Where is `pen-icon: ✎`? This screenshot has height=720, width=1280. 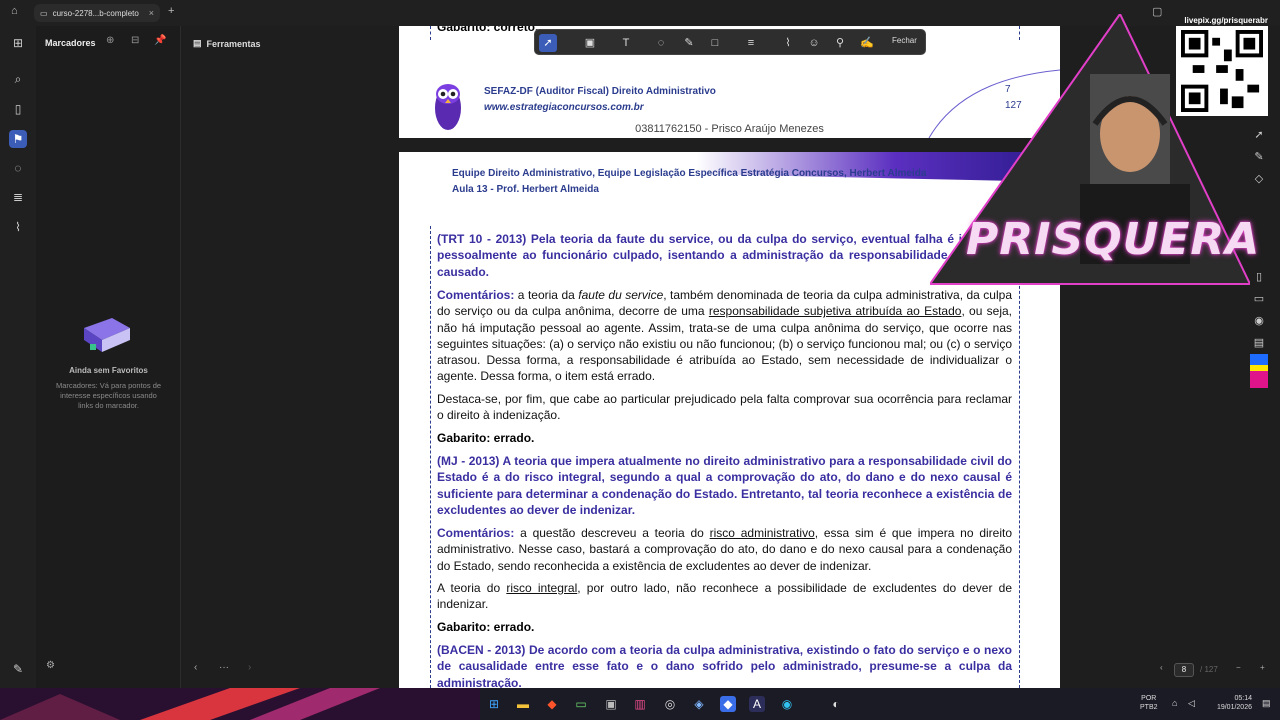 pen-icon: ✎ is located at coordinates (1259, 159).